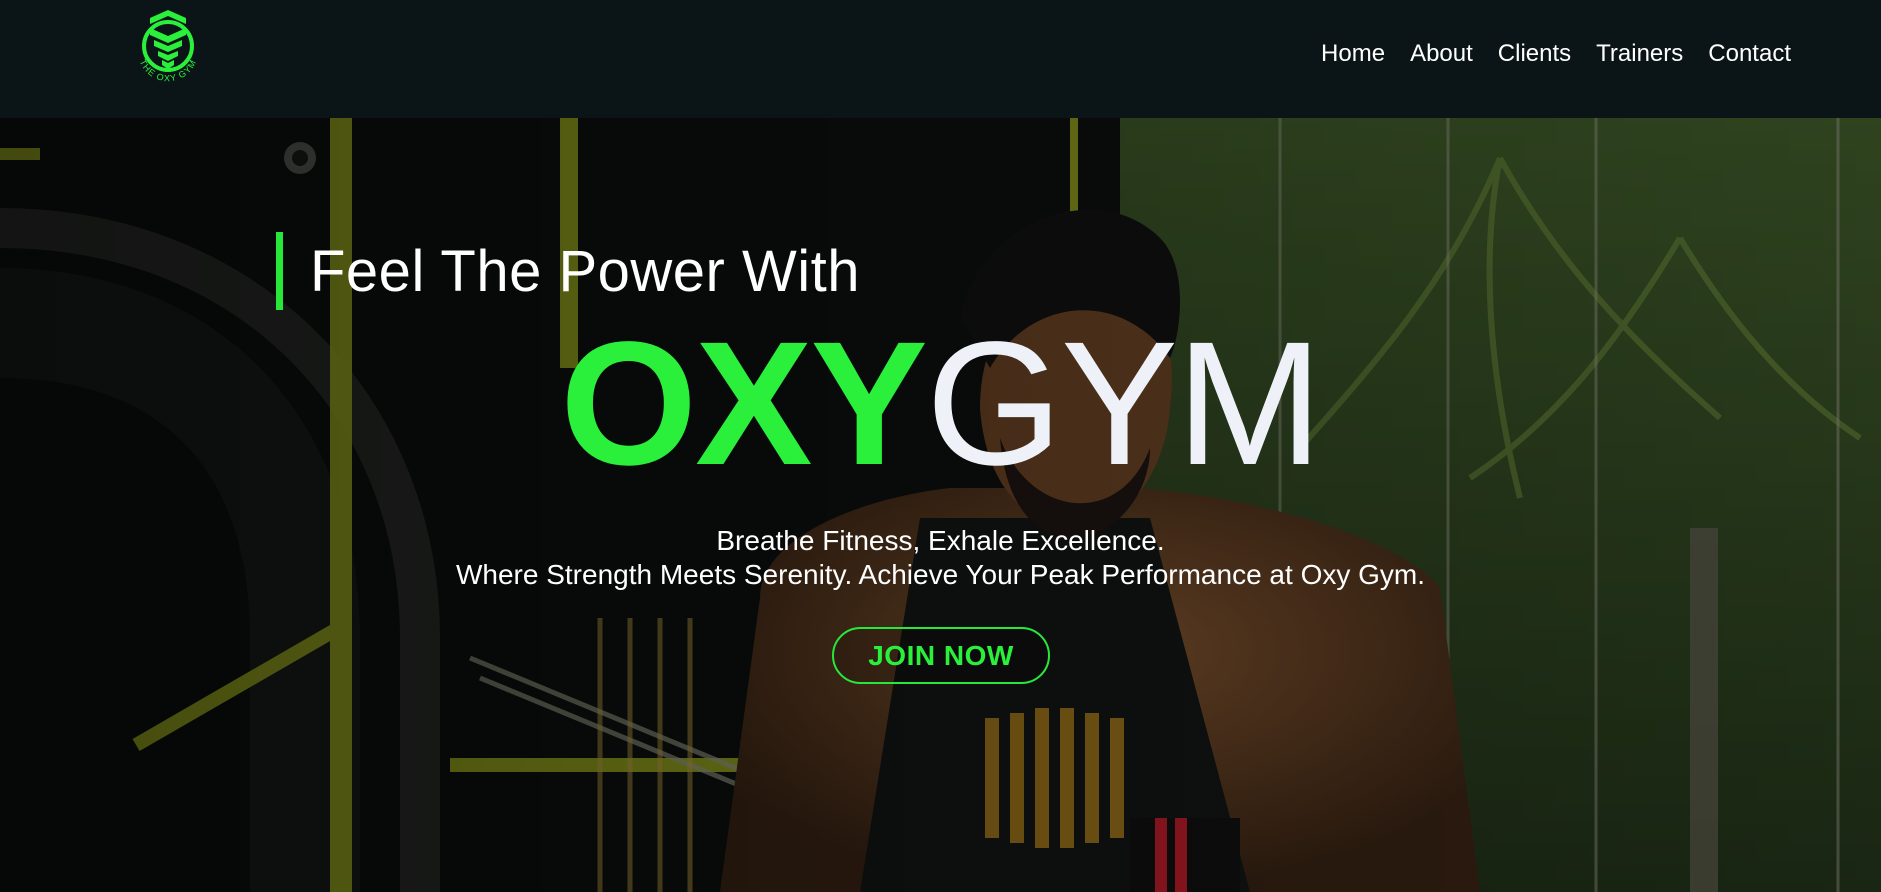  Describe the element at coordinates (585, 271) in the screenshot. I see `tagline-text: Feel The Power With` at that location.